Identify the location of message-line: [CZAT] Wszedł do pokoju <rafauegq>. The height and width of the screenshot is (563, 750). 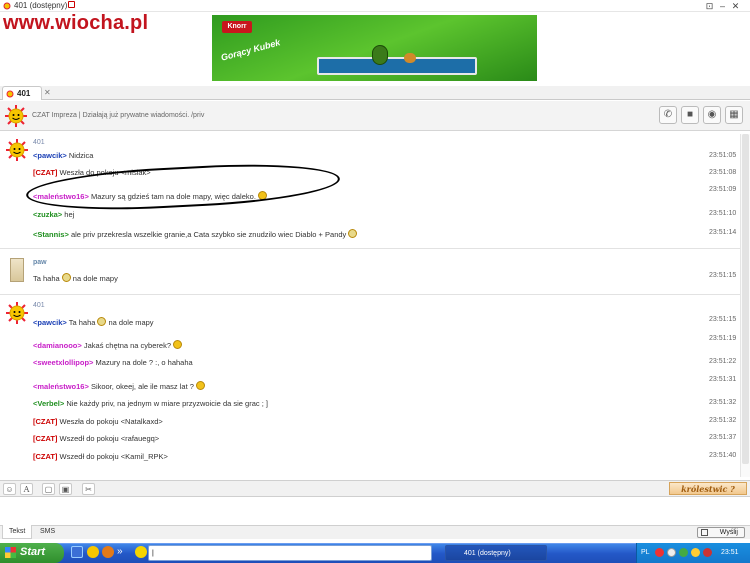
(96, 438).